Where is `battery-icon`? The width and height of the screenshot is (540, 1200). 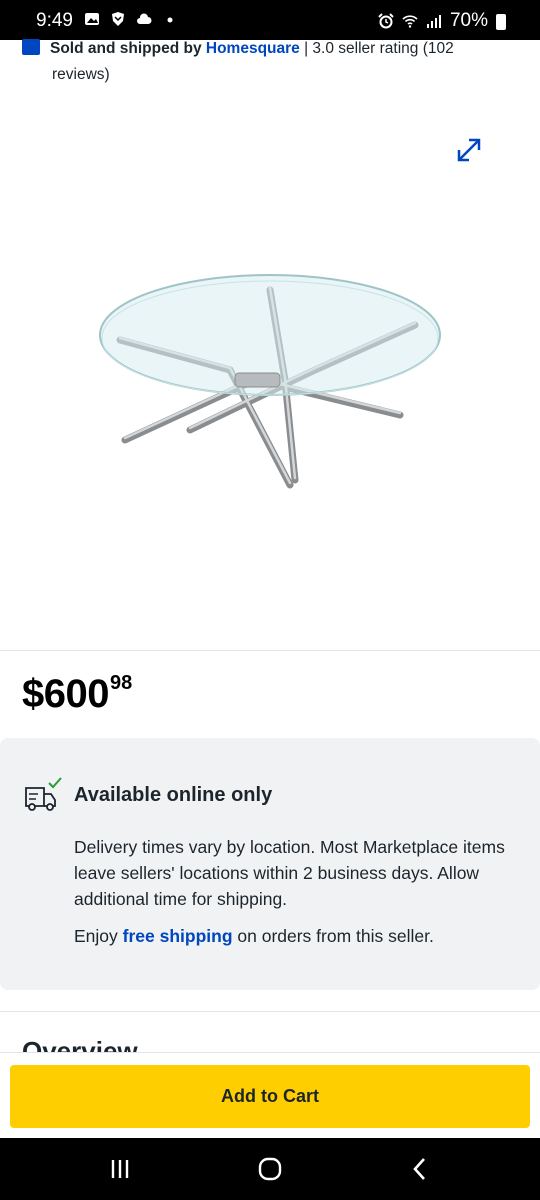 battery-icon is located at coordinates (501, 22).